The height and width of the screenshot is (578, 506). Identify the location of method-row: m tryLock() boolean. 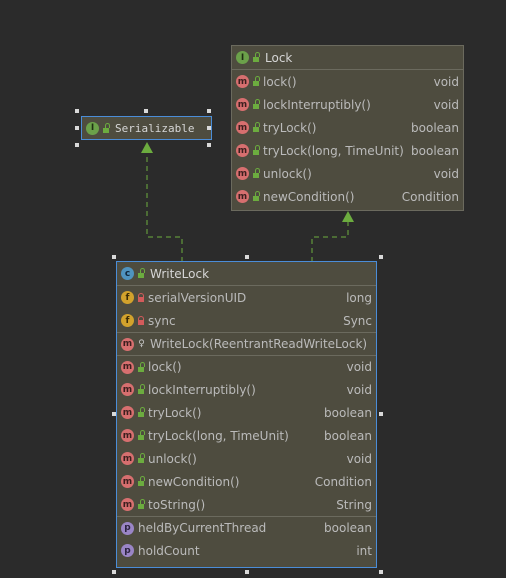
(246, 412).